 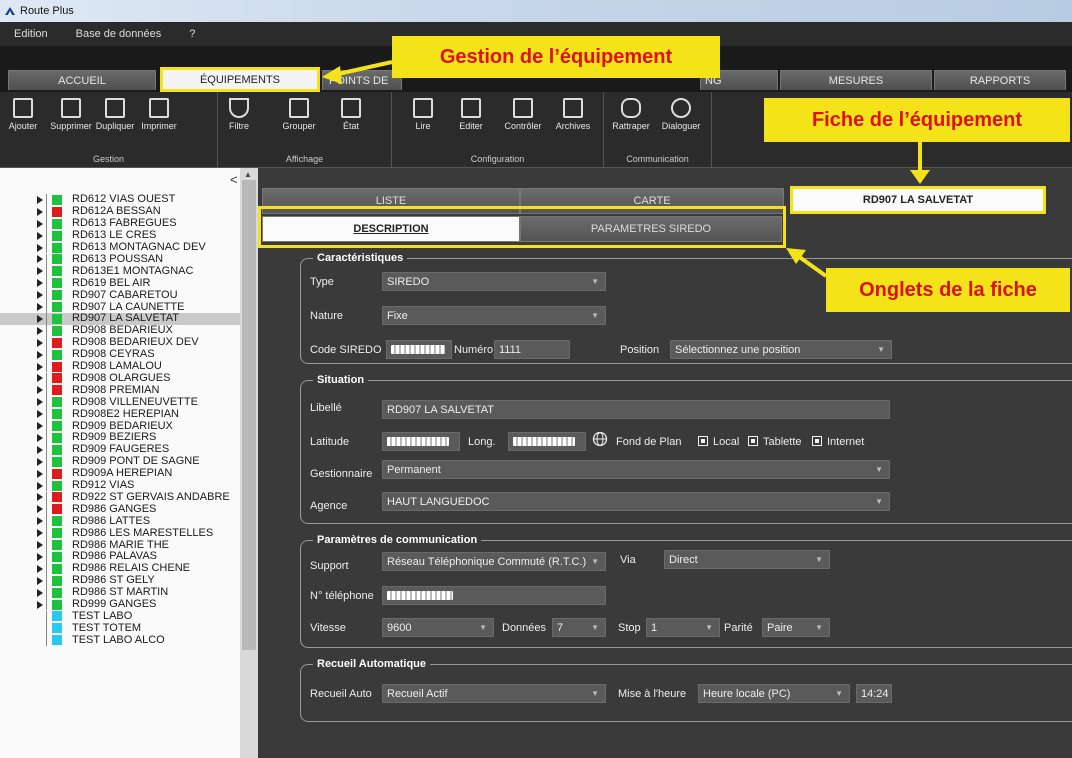 What do you see at coordinates (120, 640) in the screenshot?
I see `tree-item: TEST LABO ALCO` at bounding box center [120, 640].